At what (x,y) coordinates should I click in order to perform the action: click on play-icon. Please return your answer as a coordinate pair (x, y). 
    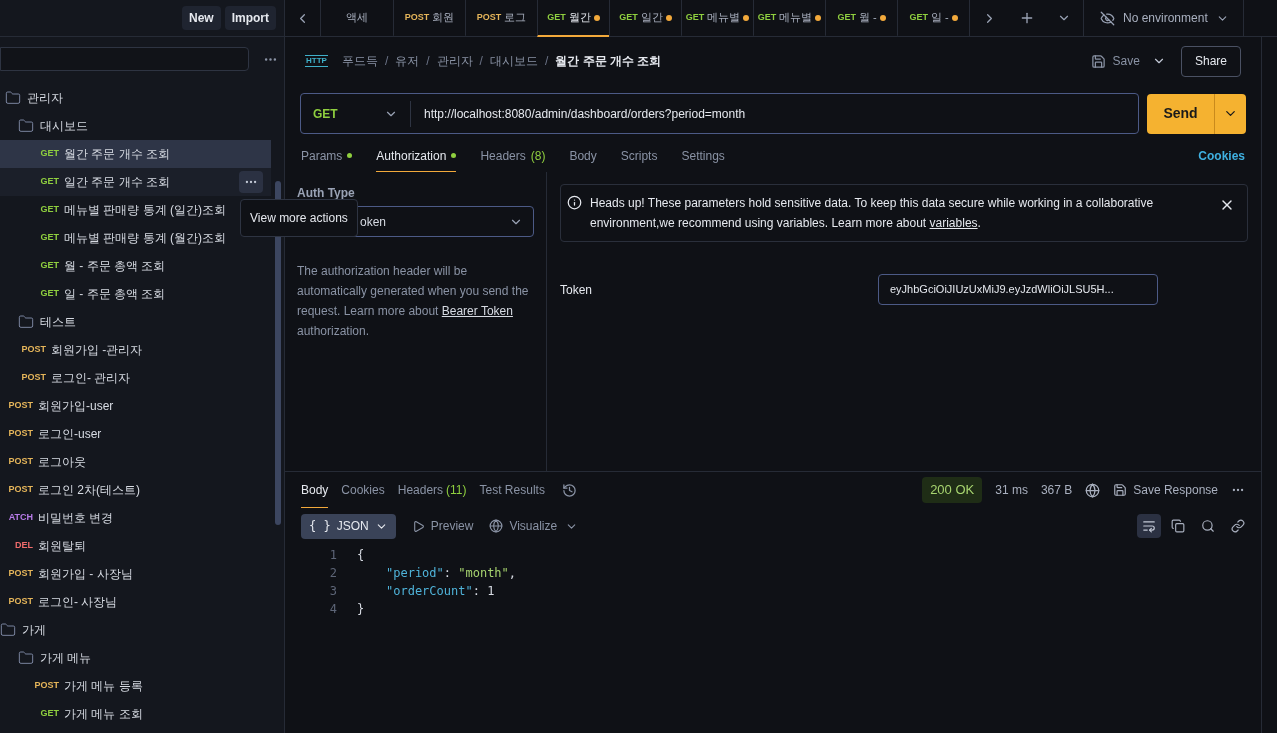
    Looking at the image, I should click on (418, 526).